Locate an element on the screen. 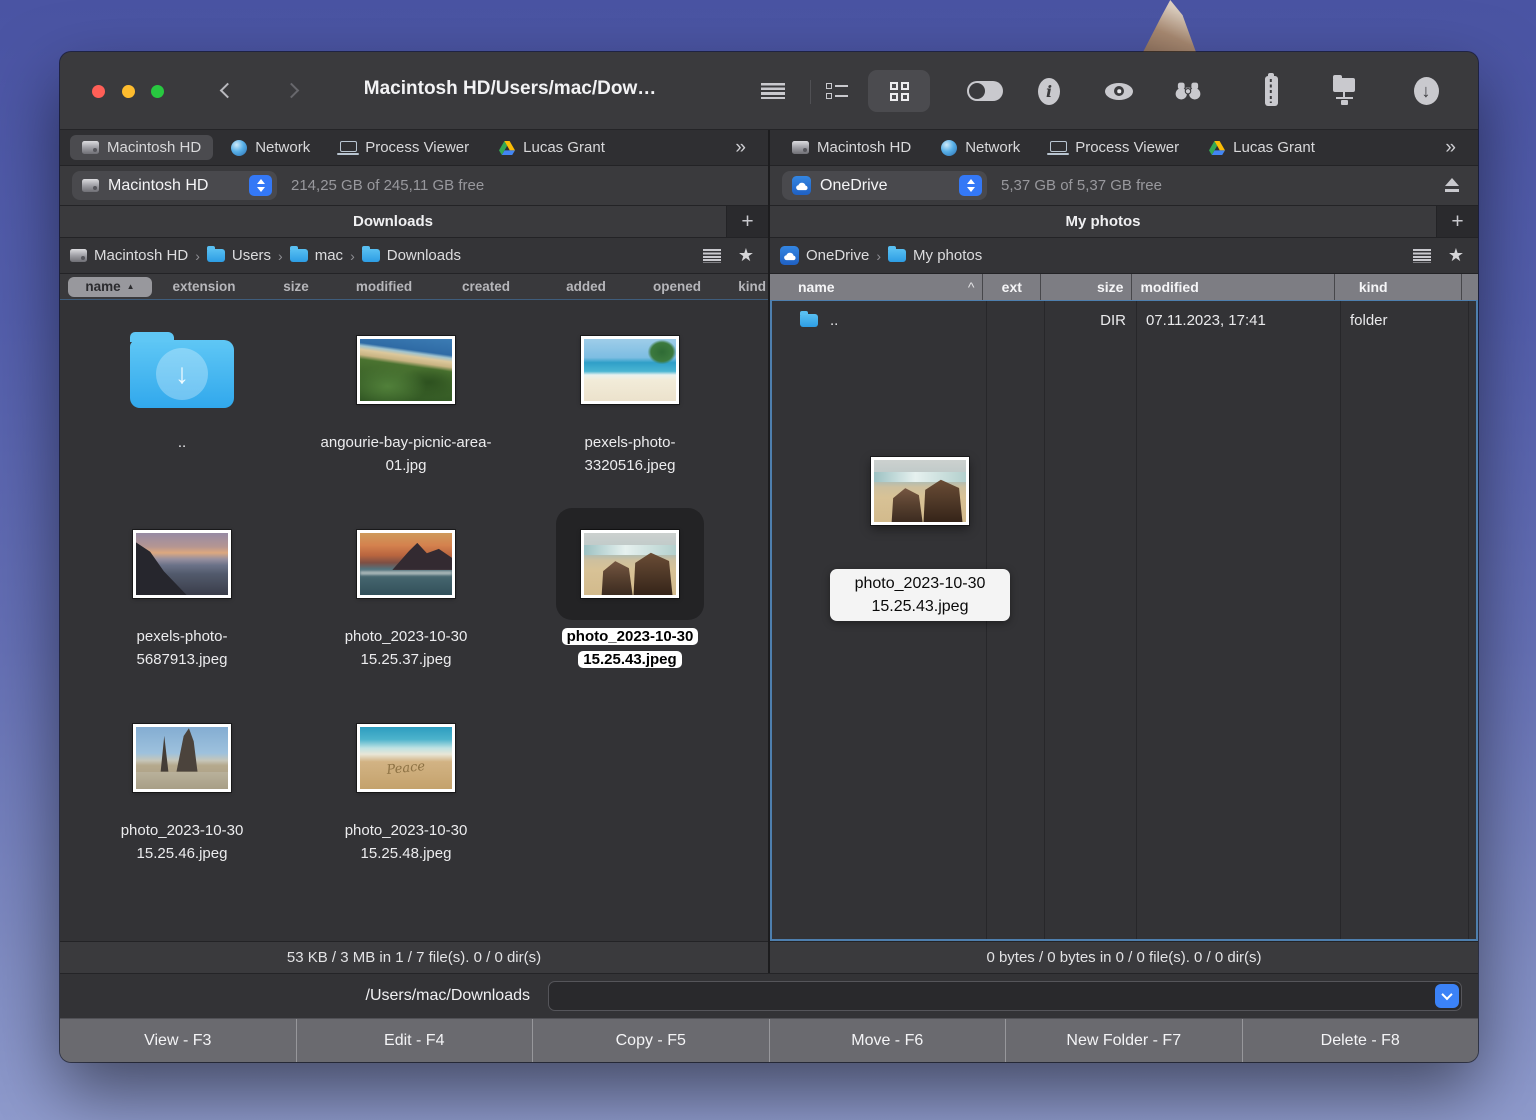 This screenshot has width=1536, height=1120. command-line-input is located at coordinates (1005, 996).